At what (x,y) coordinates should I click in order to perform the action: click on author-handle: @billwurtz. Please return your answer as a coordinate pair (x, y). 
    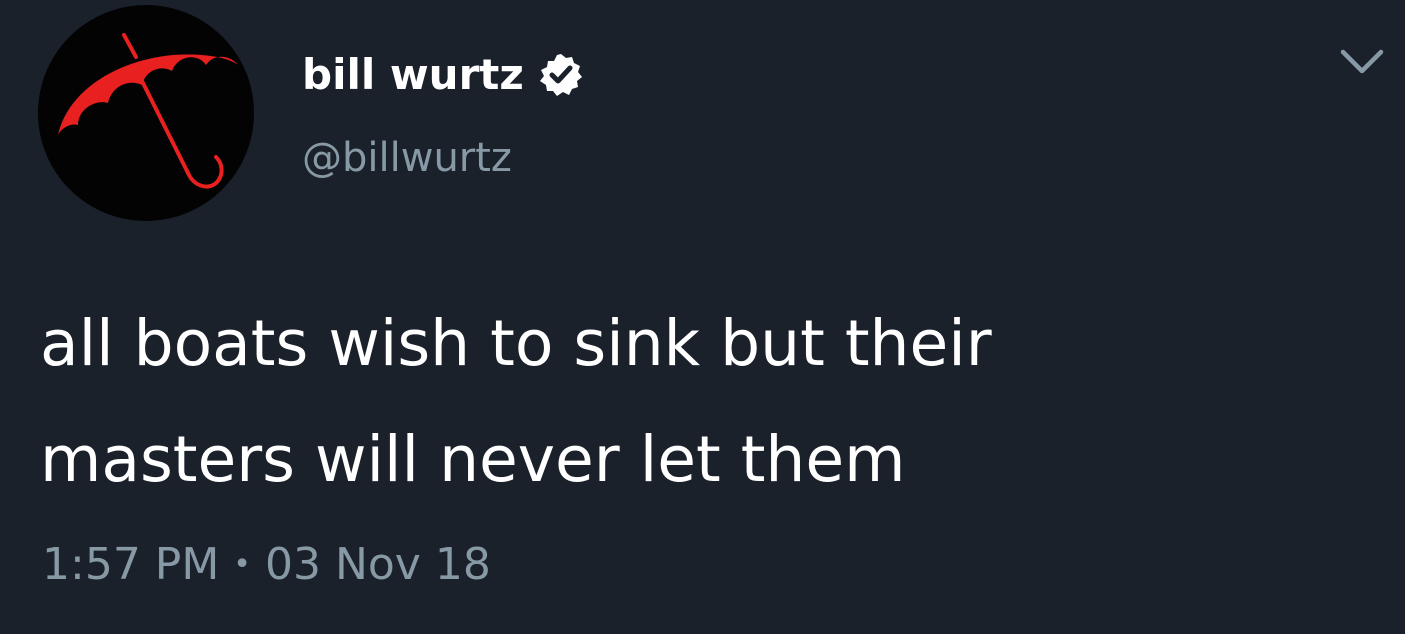
    Looking at the image, I should click on (407, 158).